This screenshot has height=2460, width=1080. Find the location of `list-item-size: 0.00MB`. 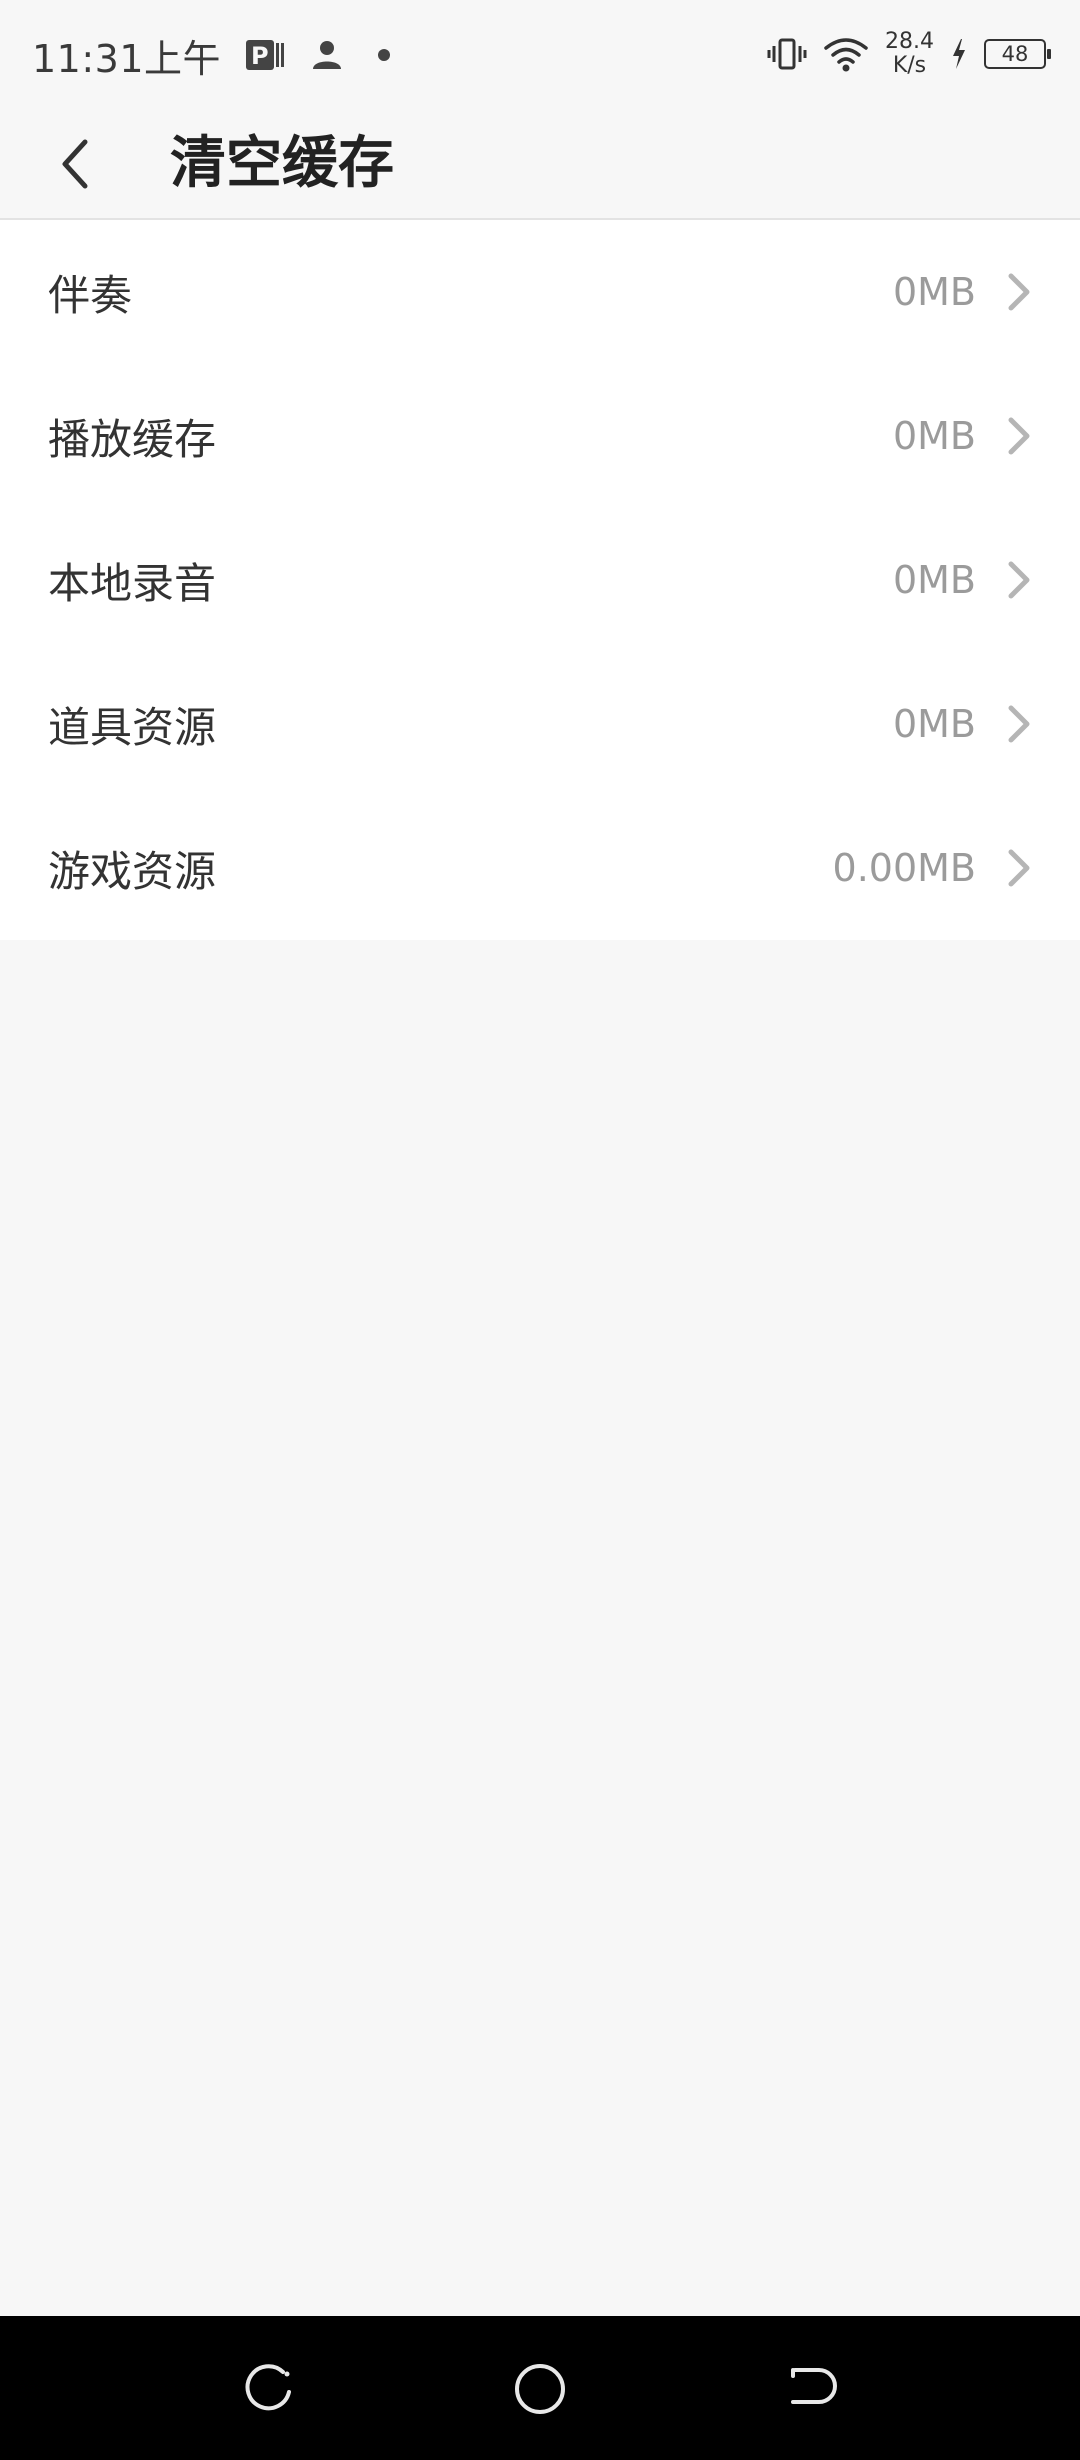

list-item-size: 0.00MB is located at coordinates (904, 868).